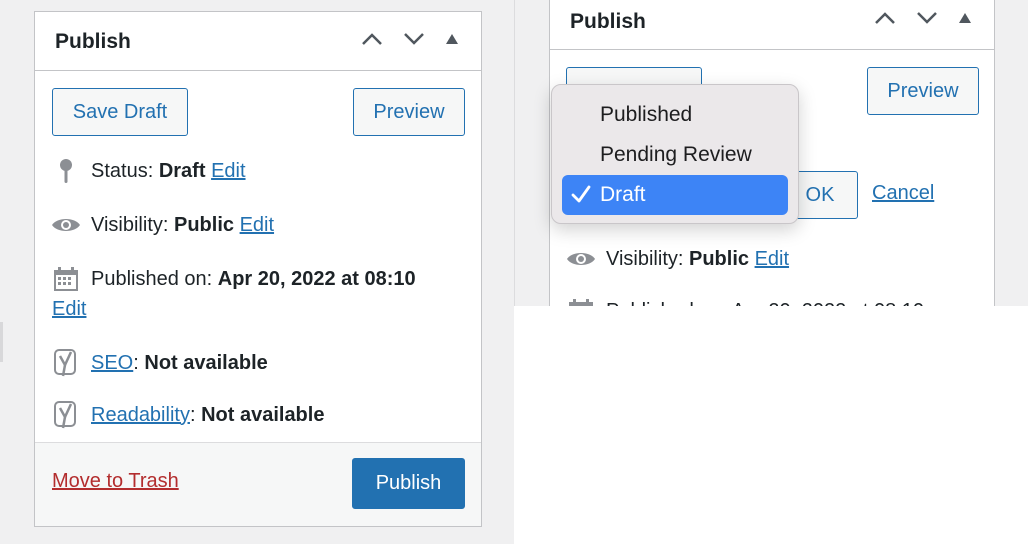 Image resolution: width=1028 pixels, height=544 pixels. Describe the element at coordinates (258, 41) in the screenshot. I see `panel-header: Publish` at that location.